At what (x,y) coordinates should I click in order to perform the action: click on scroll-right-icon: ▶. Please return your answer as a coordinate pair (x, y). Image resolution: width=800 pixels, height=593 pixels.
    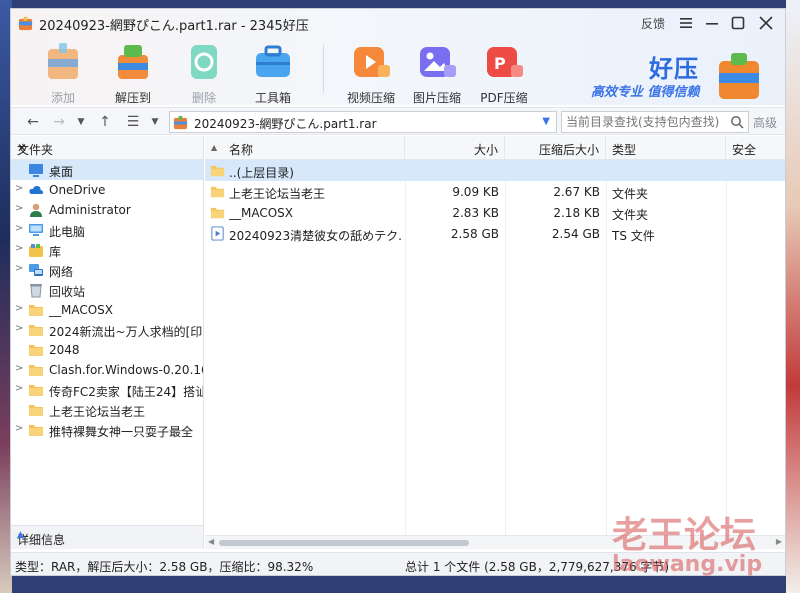
    Looking at the image, I should click on (779, 541).